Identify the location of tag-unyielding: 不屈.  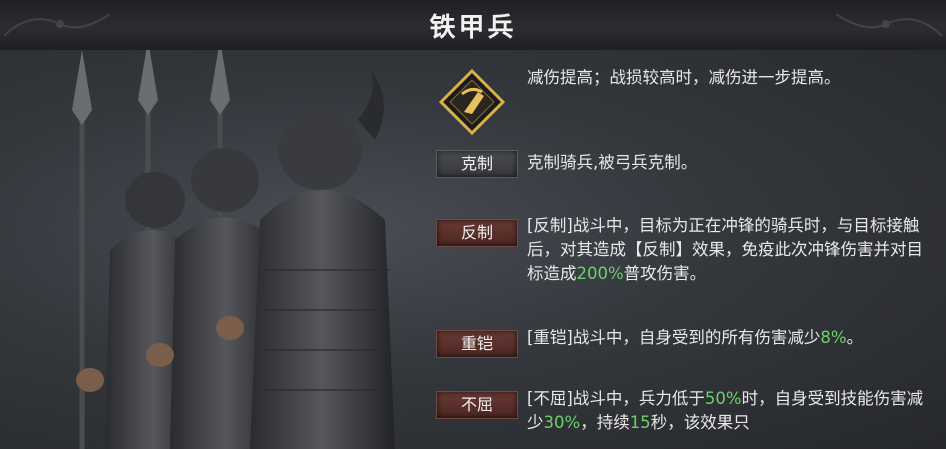
(477, 405).